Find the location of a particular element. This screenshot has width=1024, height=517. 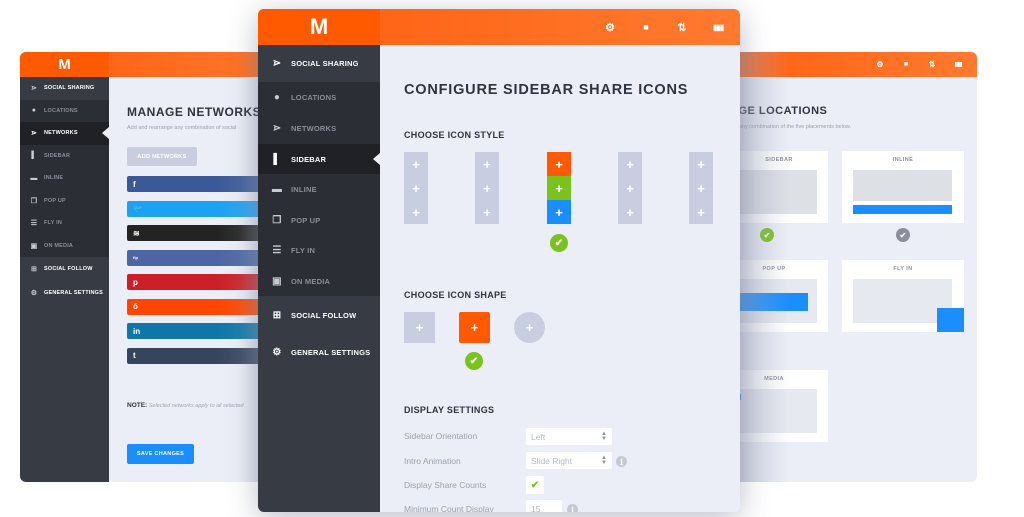

location-card-fly-in: FLY IN is located at coordinates (903, 296).